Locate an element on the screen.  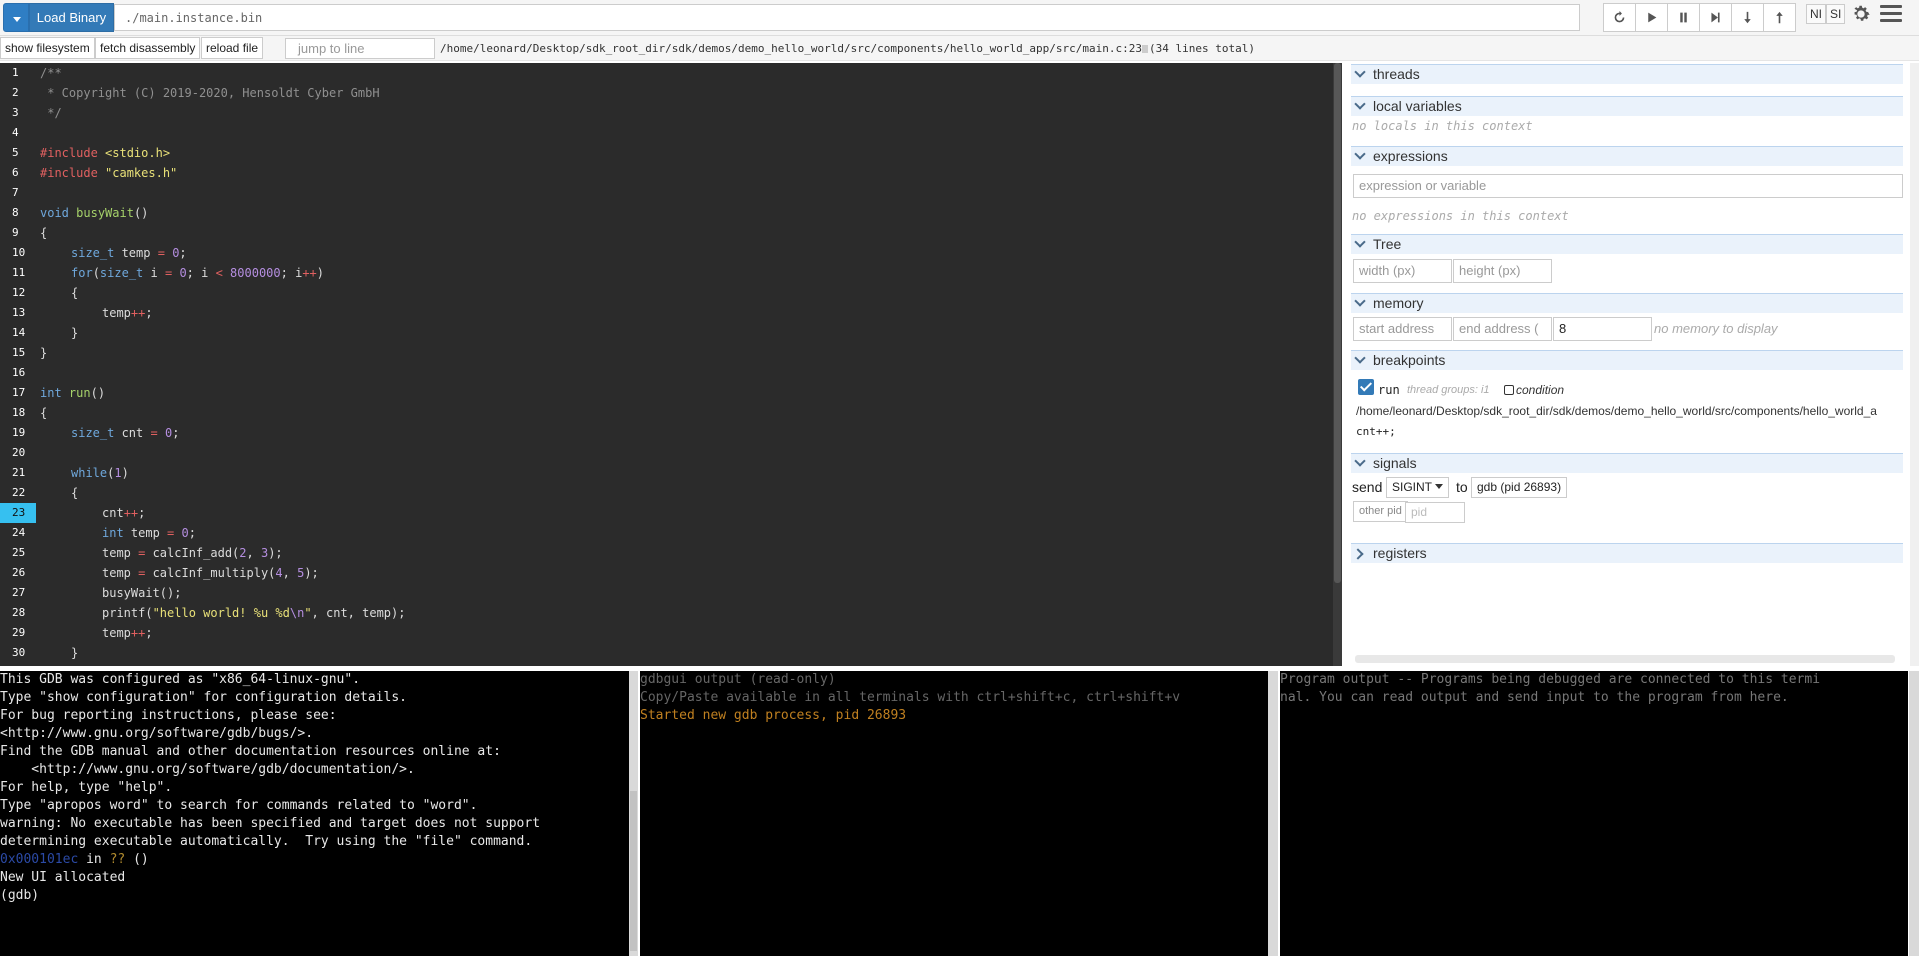
step-instruction-button: SI is located at coordinates (1836, 14).